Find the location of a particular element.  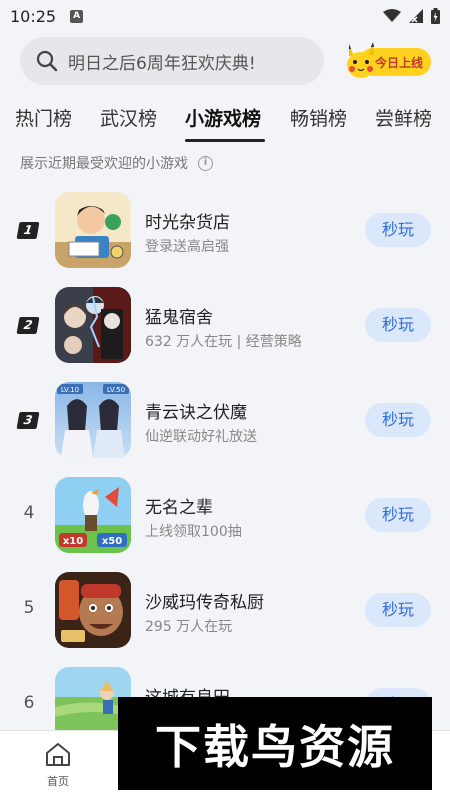

game-name: 无名之辈 is located at coordinates (179, 508).